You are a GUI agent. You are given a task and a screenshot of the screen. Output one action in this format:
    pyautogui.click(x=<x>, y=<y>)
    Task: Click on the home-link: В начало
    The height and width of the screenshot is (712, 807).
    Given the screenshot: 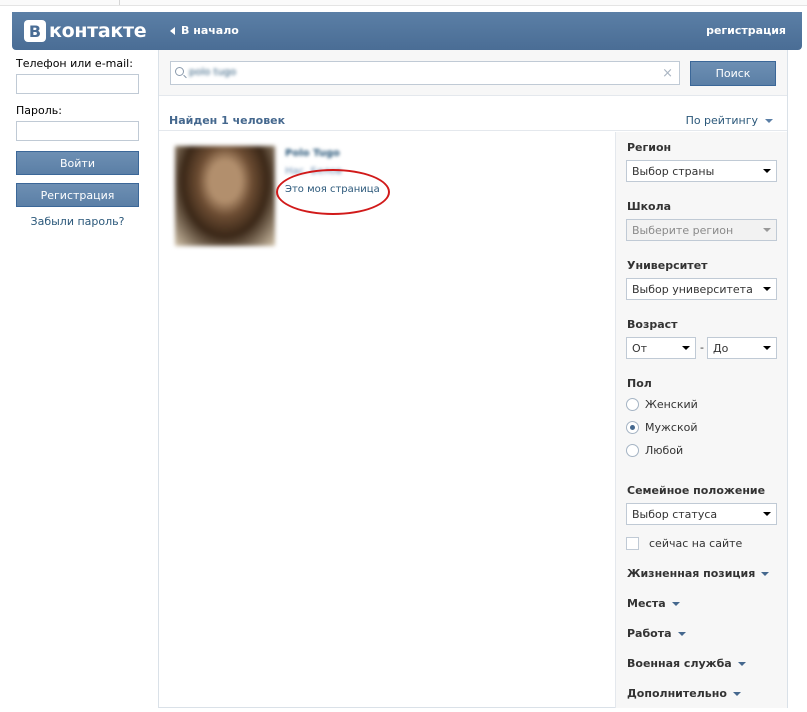 What is the action you would take?
    pyautogui.click(x=204, y=30)
    